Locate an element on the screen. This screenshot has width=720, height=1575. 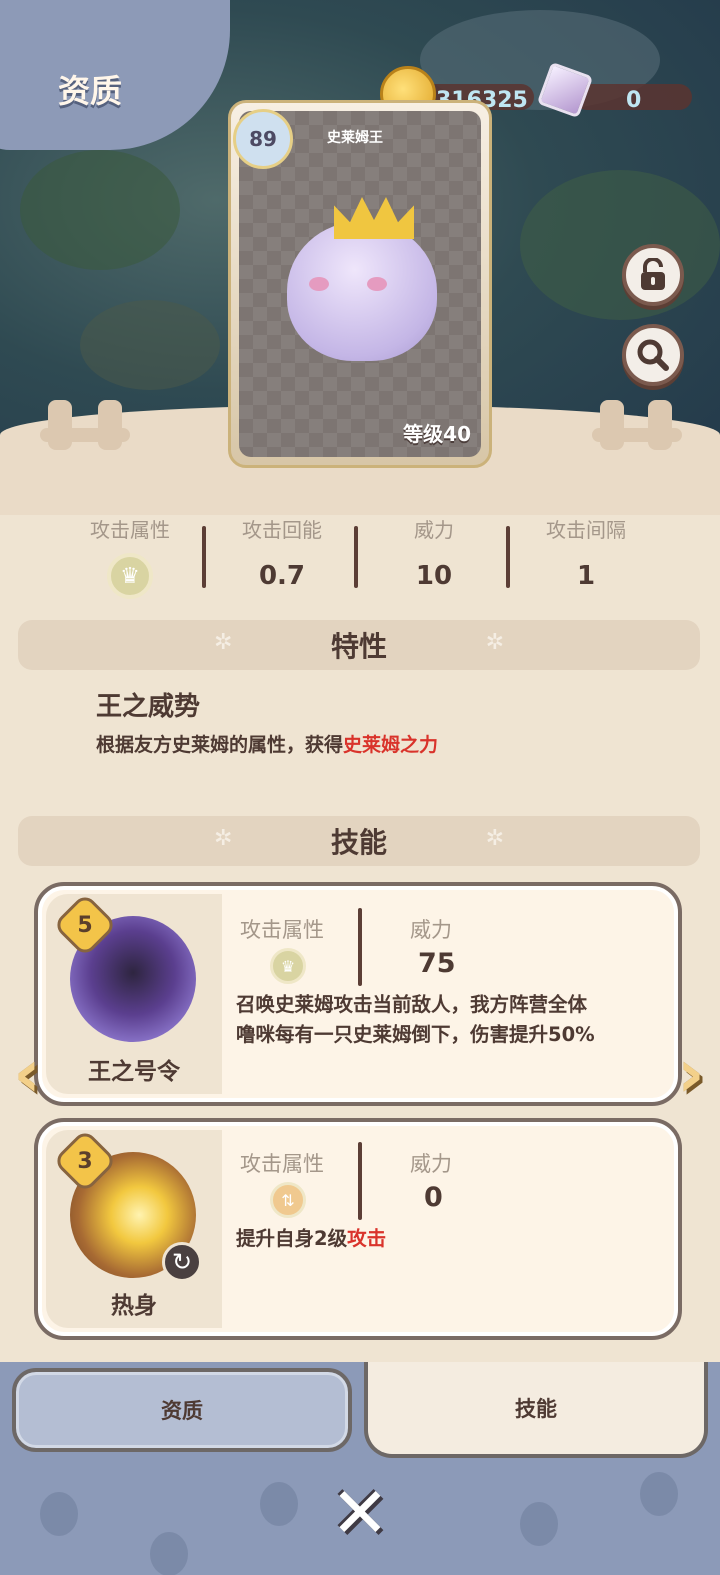
tab-label: 技能 is located at coordinates (536, 1409).